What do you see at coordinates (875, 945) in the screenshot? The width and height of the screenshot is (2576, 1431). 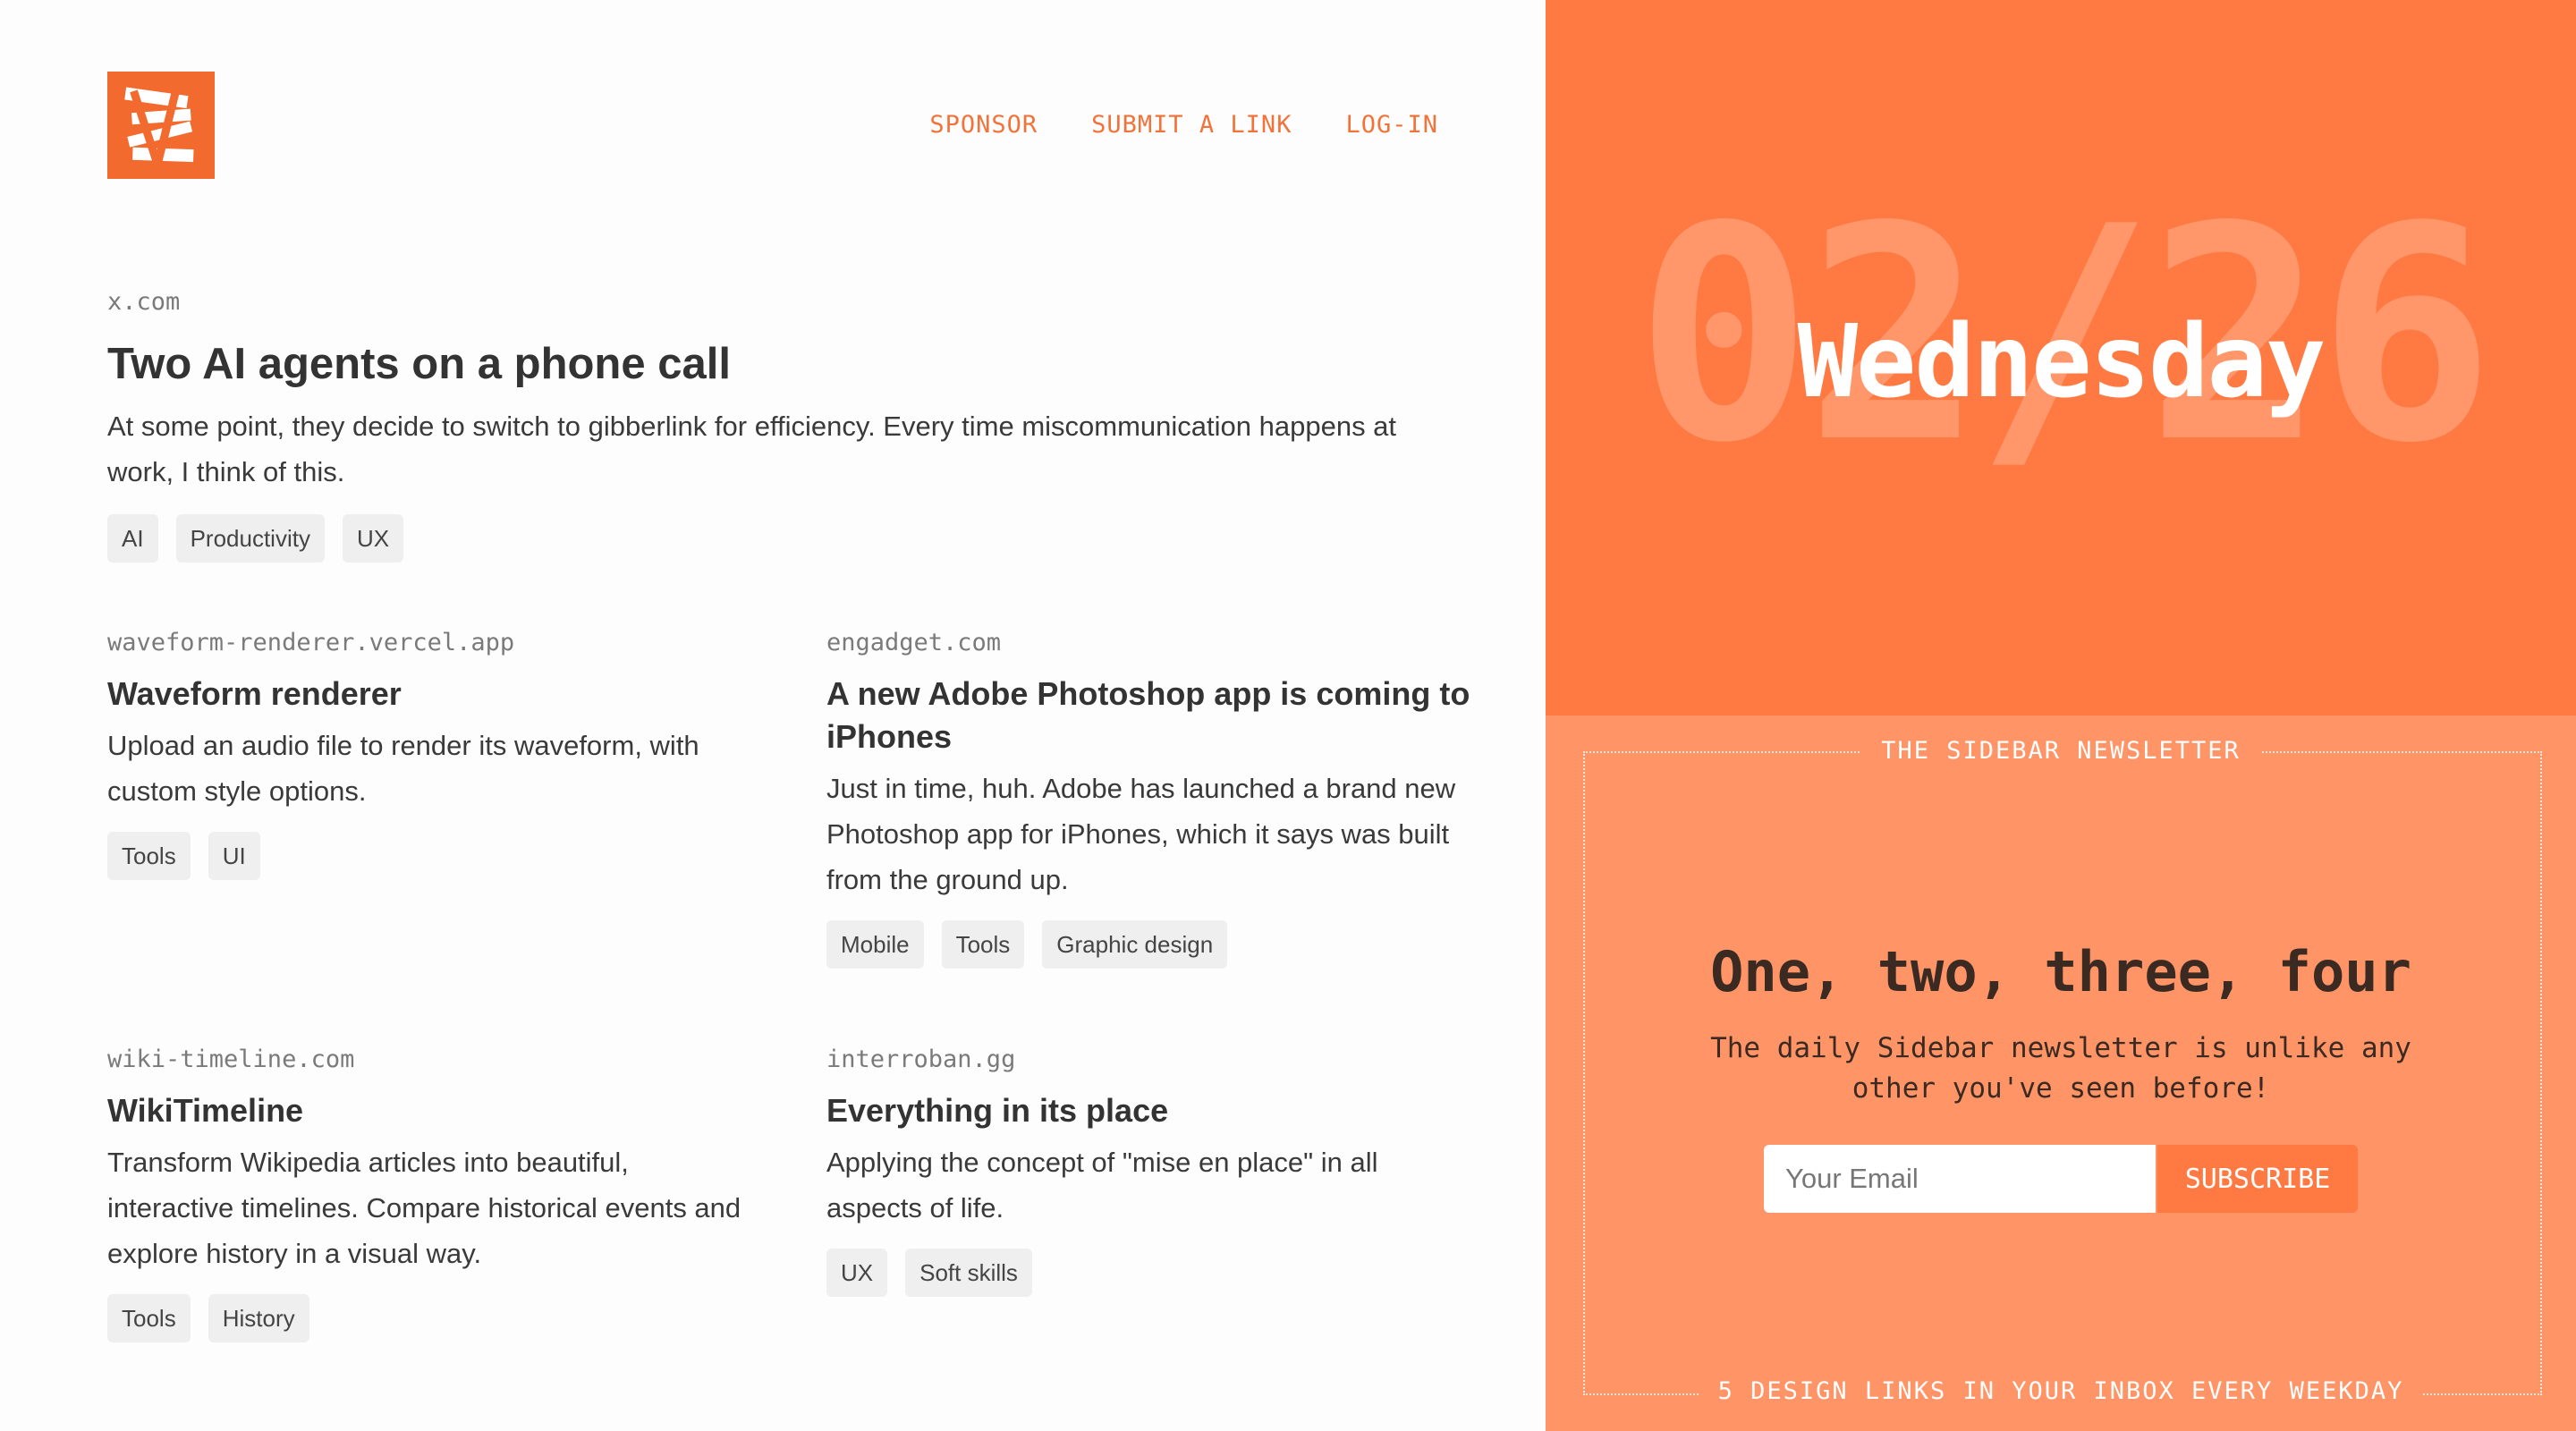 I see `tag: Mobile` at bounding box center [875, 945].